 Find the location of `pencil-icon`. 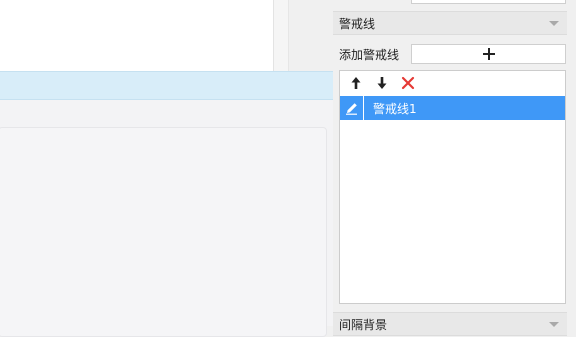

pencil-icon is located at coordinates (351, 109).